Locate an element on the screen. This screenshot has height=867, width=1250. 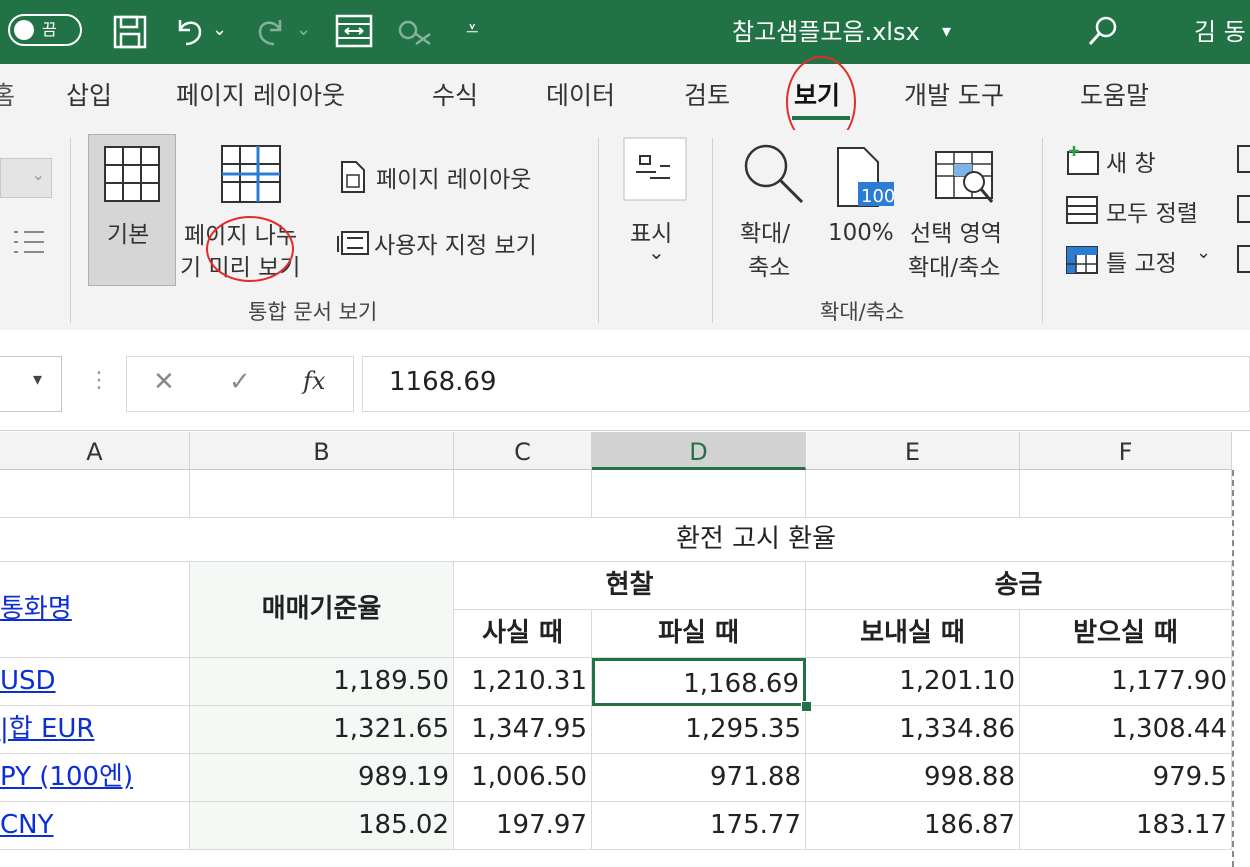
redo-dropdown-icon: ⌄ is located at coordinates (304, 29).